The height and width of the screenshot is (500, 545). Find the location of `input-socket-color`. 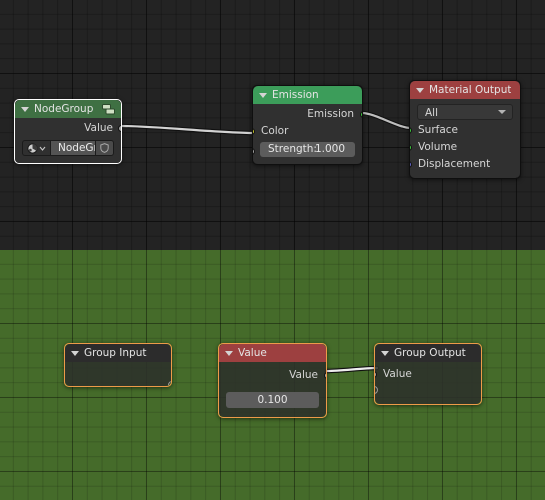

input-socket-color is located at coordinates (254, 131).